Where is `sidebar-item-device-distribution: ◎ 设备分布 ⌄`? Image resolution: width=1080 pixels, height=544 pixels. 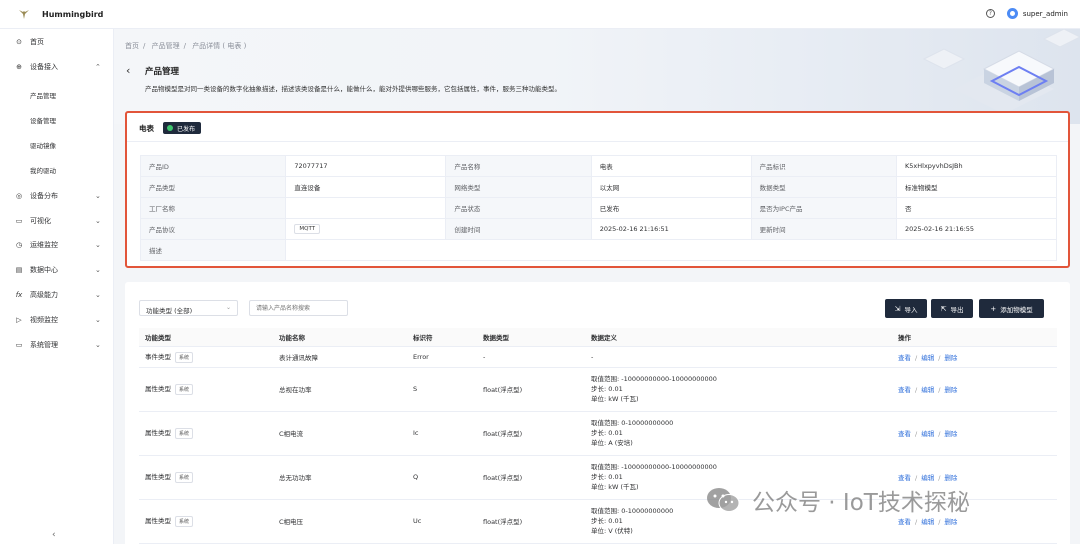 sidebar-item-device-distribution: ◎ 设备分布 ⌄ is located at coordinates (57, 196).